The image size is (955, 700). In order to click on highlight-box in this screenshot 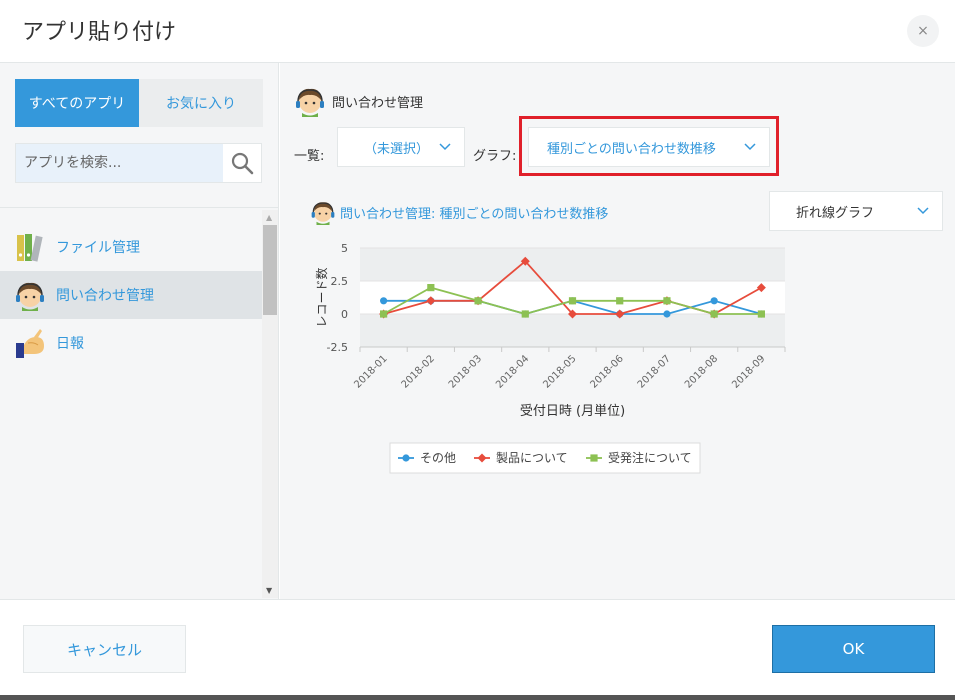, I will do `click(649, 146)`.